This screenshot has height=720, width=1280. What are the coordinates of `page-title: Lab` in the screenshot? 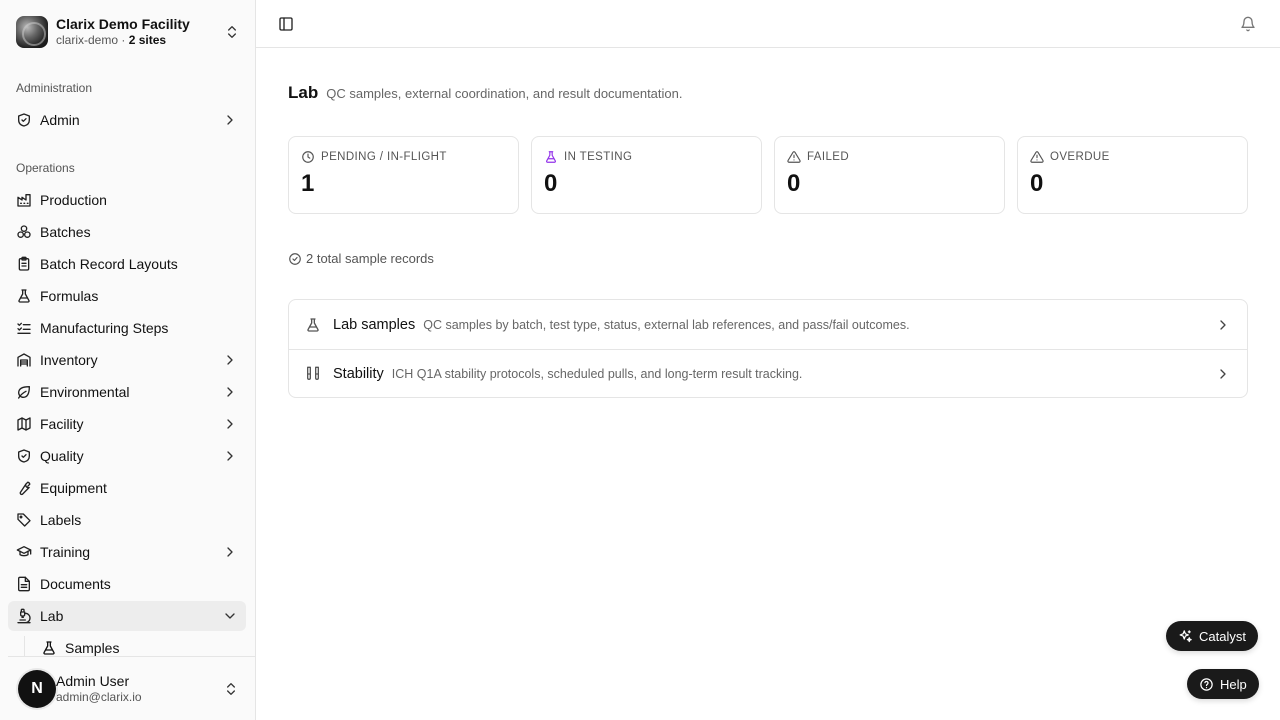 It's located at (303, 92).